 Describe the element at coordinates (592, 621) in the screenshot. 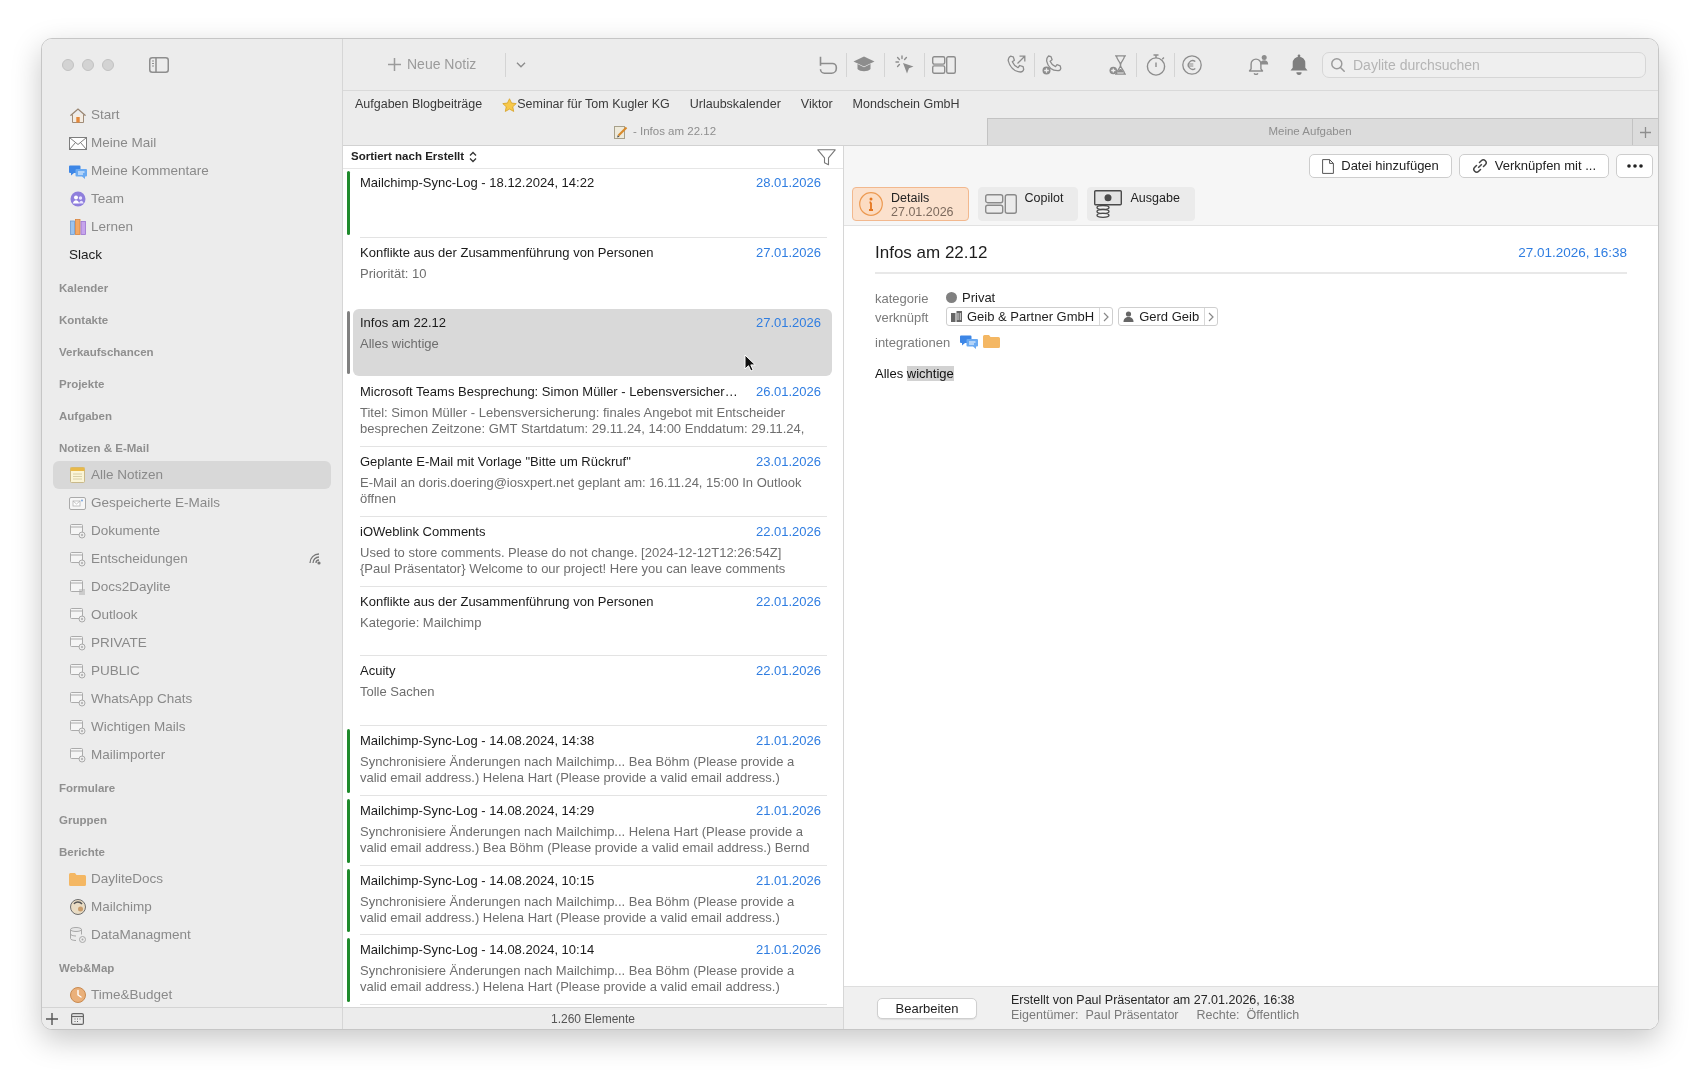

I see `note-item: Konflikte aus der Zusammenführung von Personen 22.01.2026 Kategorie: Mailchimp` at that location.